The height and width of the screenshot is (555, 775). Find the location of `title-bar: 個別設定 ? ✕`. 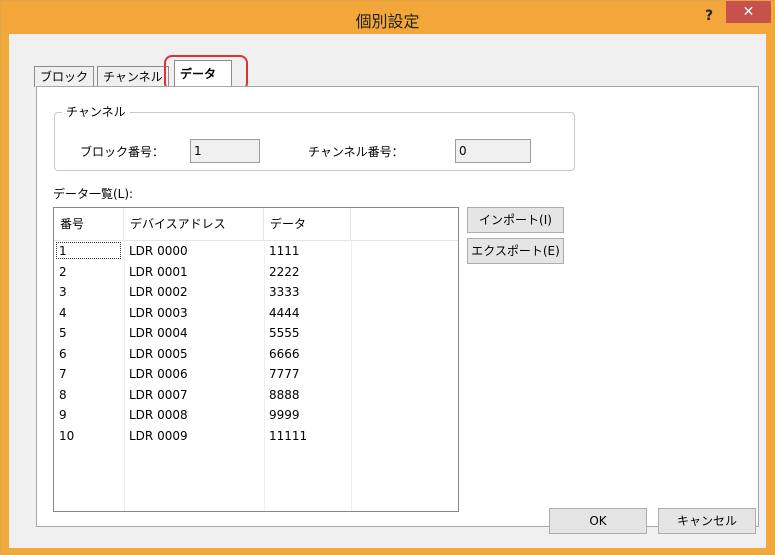

title-bar: 個別設定 ? ✕ is located at coordinates (387, 17).